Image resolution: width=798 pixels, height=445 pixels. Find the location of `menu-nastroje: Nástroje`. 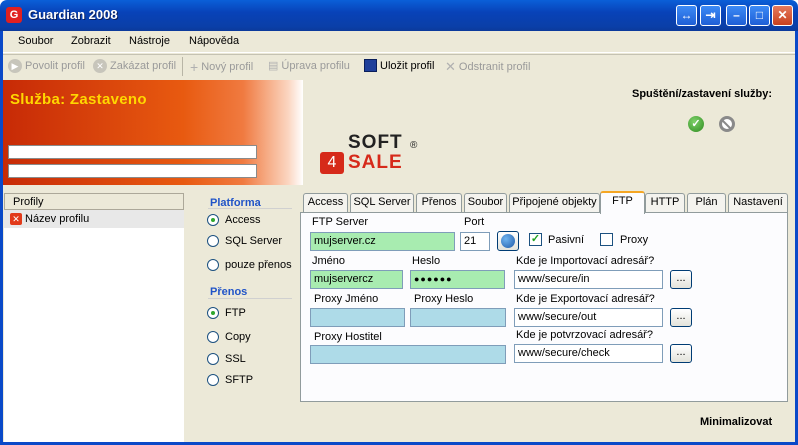

menu-nastroje: Nástroje is located at coordinates (149, 41).